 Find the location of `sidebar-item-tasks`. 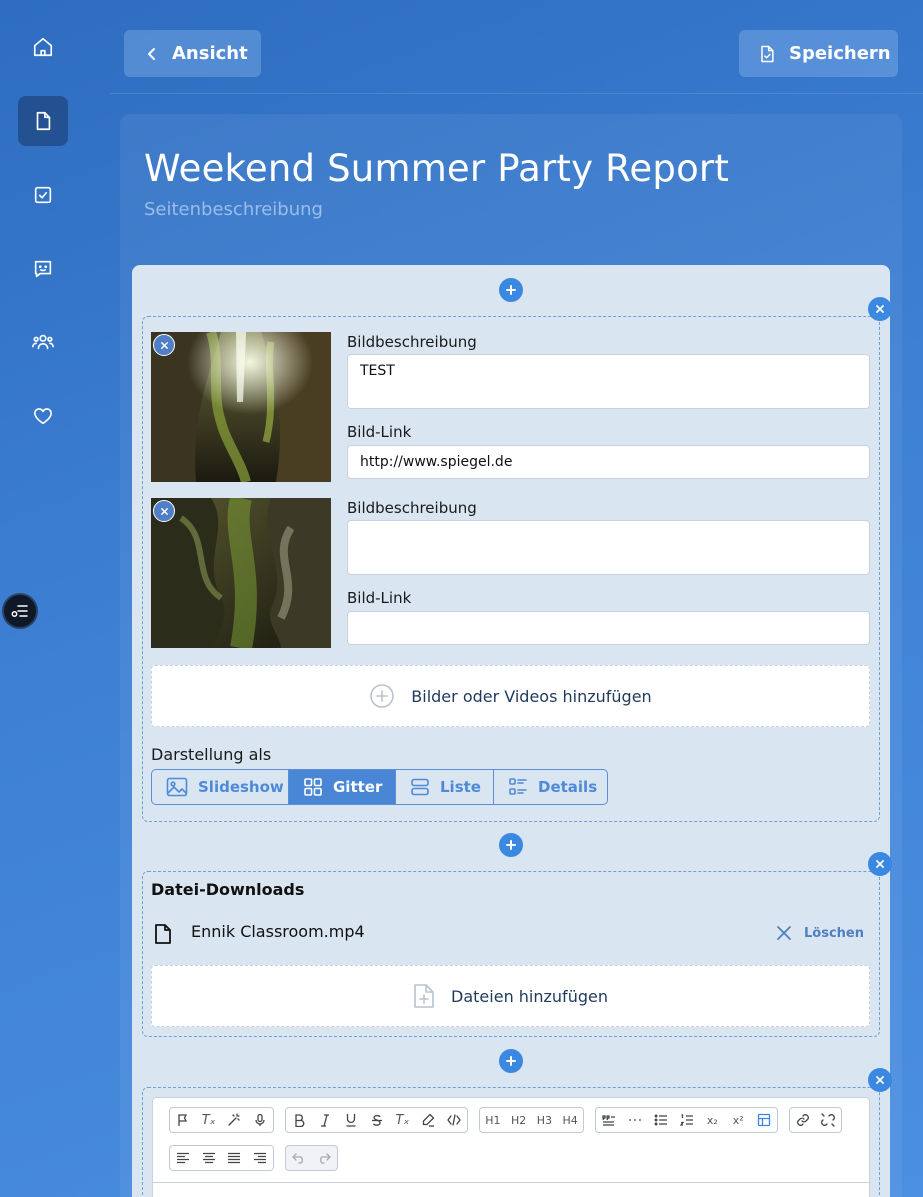

sidebar-item-tasks is located at coordinates (43, 195).